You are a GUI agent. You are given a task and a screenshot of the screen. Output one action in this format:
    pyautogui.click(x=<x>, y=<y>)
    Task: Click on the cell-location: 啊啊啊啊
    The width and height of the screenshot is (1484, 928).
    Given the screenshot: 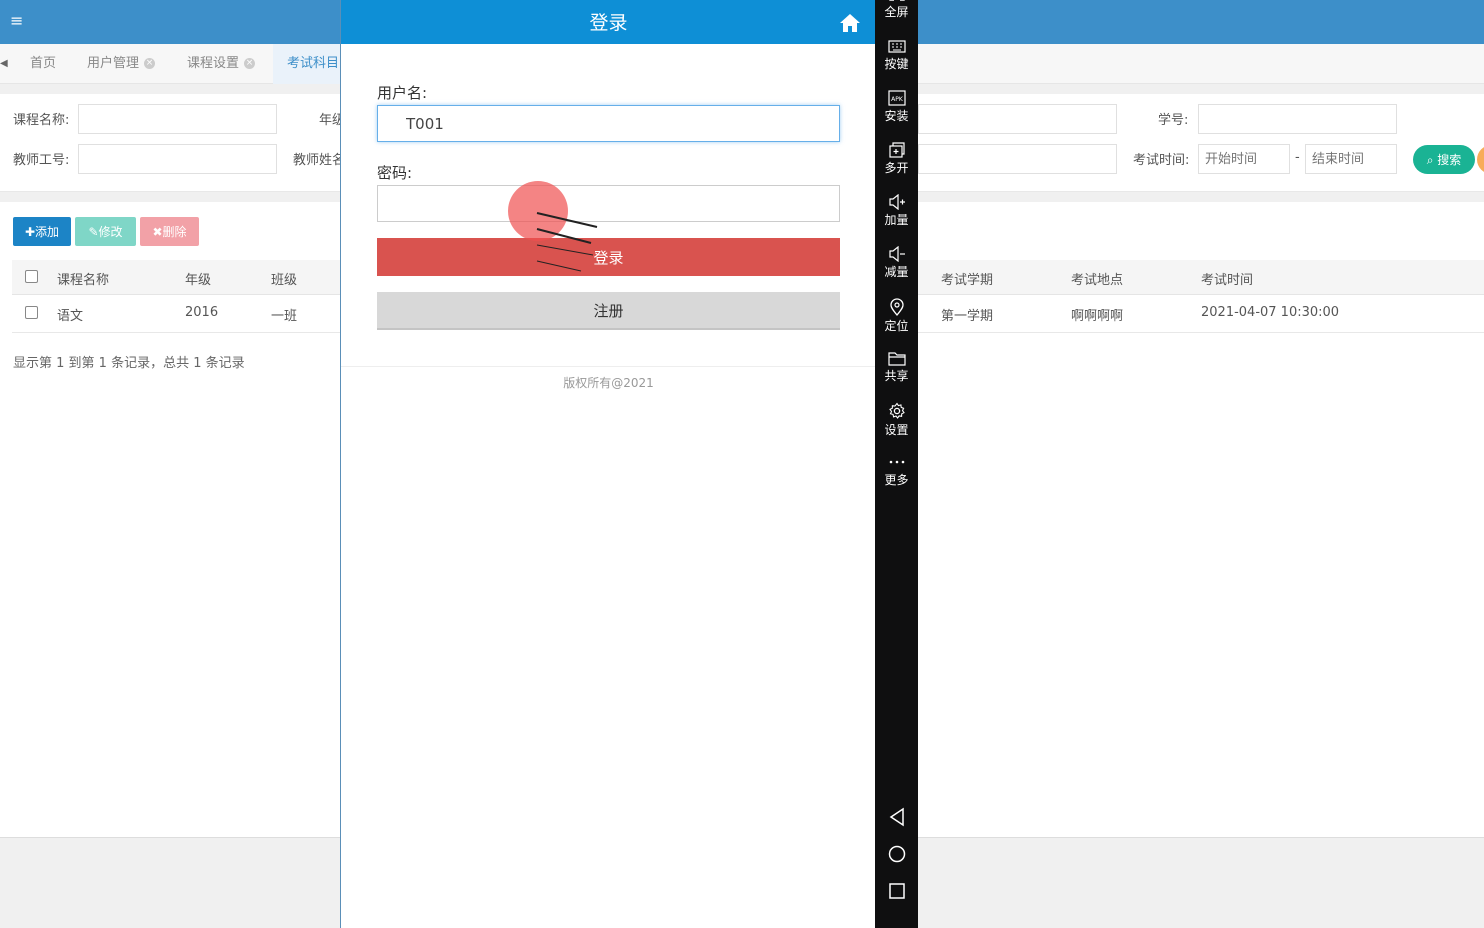 What is the action you would take?
    pyautogui.click(x=1097, y=316)
    